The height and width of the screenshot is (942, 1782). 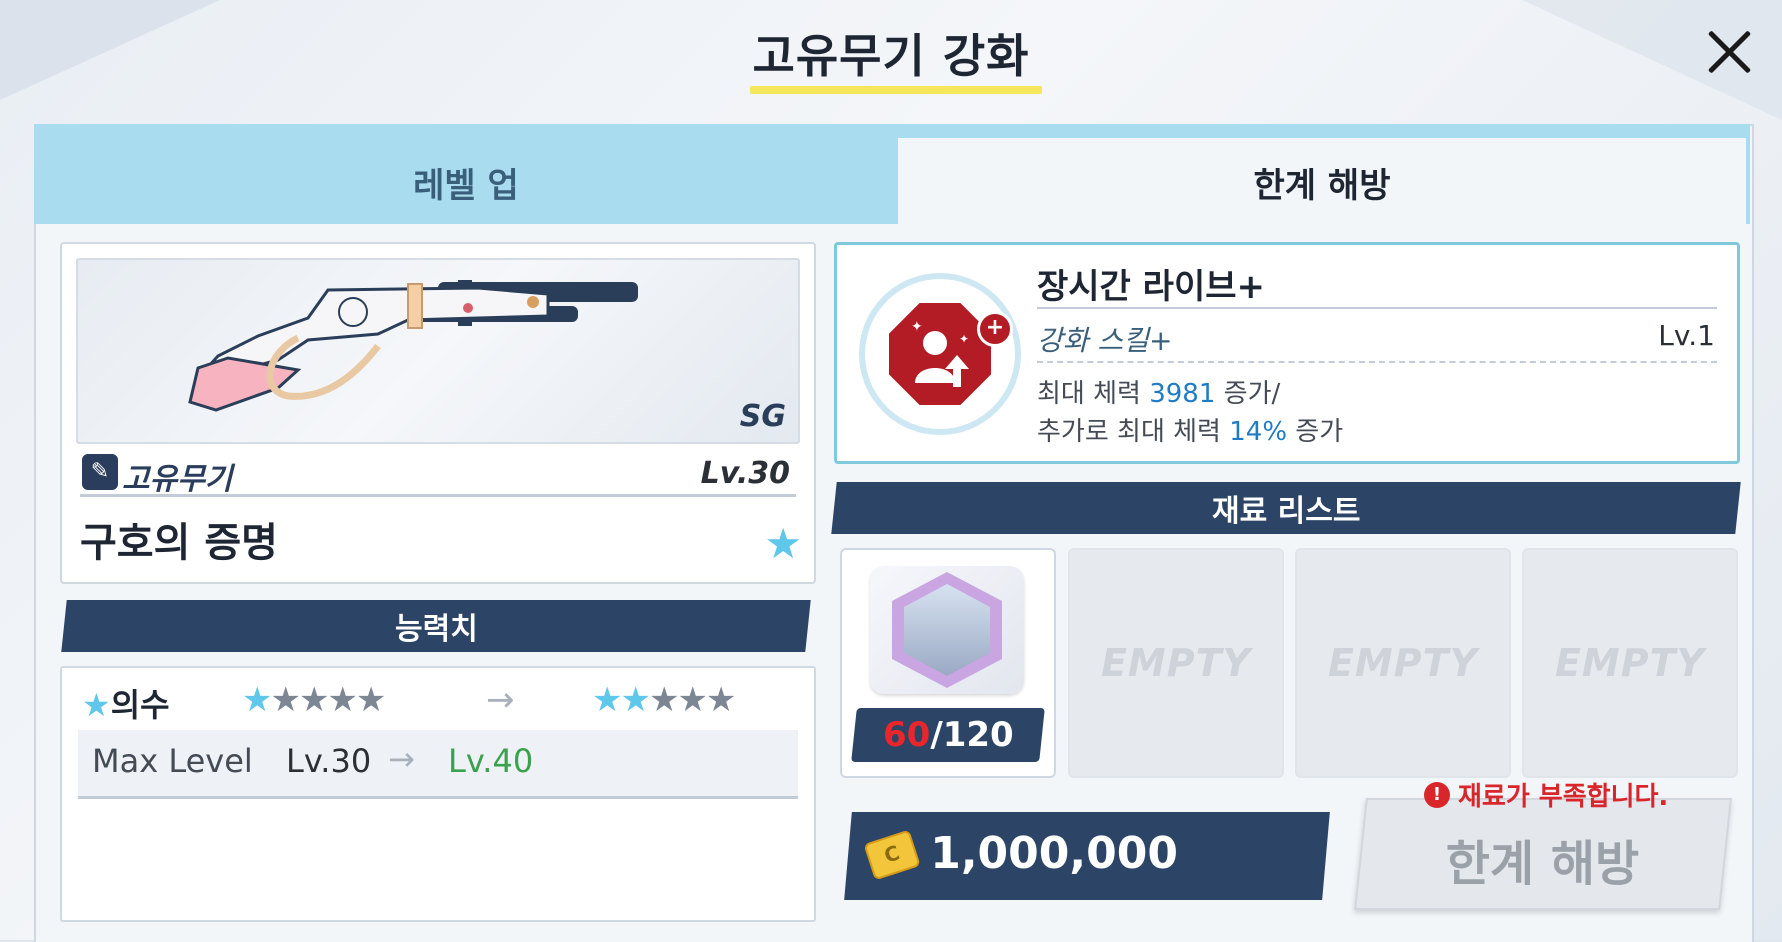 I want to click on tab-limit-break: 한계 해방, so click(x=1322, y=182).